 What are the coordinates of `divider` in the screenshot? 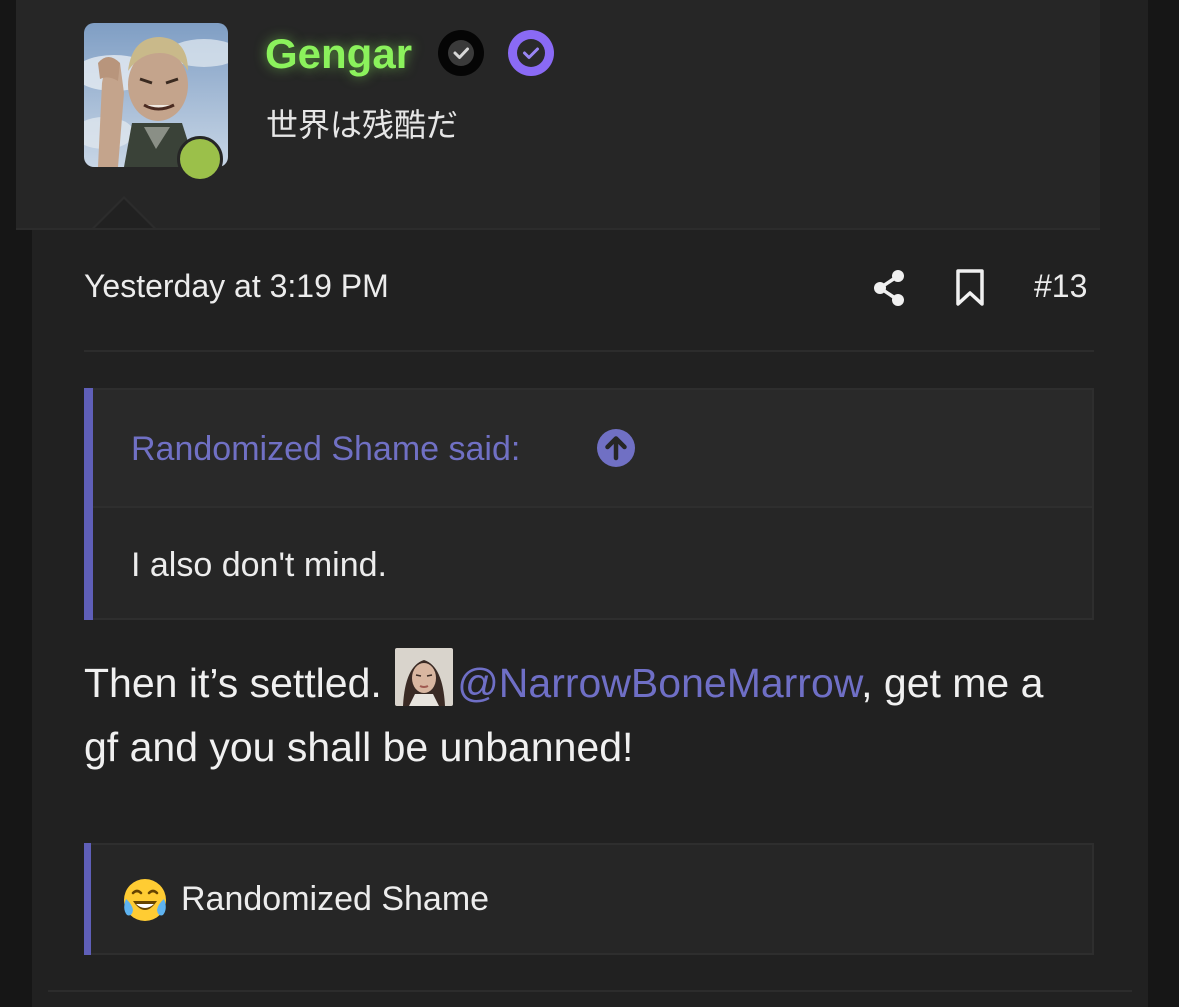 It's located at (589, 351).